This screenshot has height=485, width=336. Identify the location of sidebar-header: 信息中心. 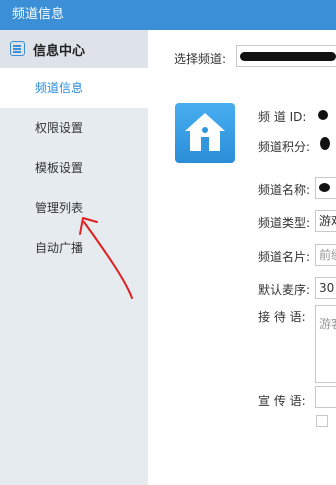
(74, 49).